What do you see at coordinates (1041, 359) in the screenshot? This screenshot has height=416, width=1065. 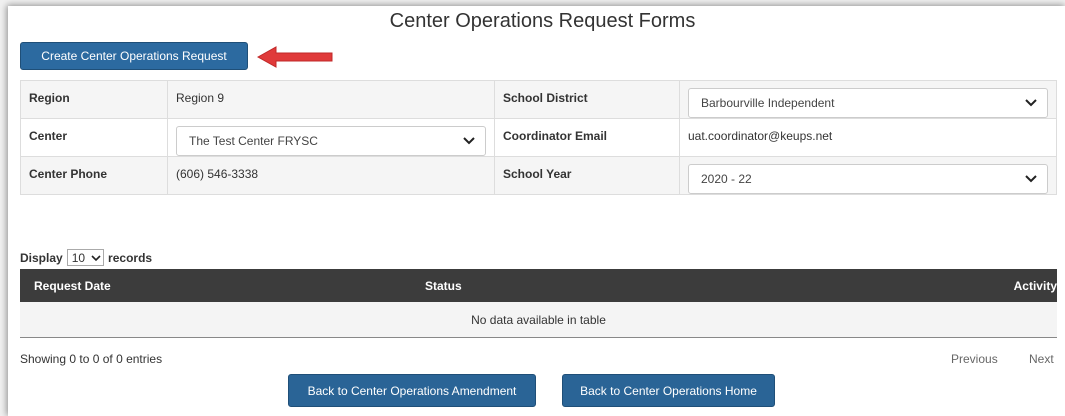 I see `next-page-link: Next` at bounding box center [1041, 359].